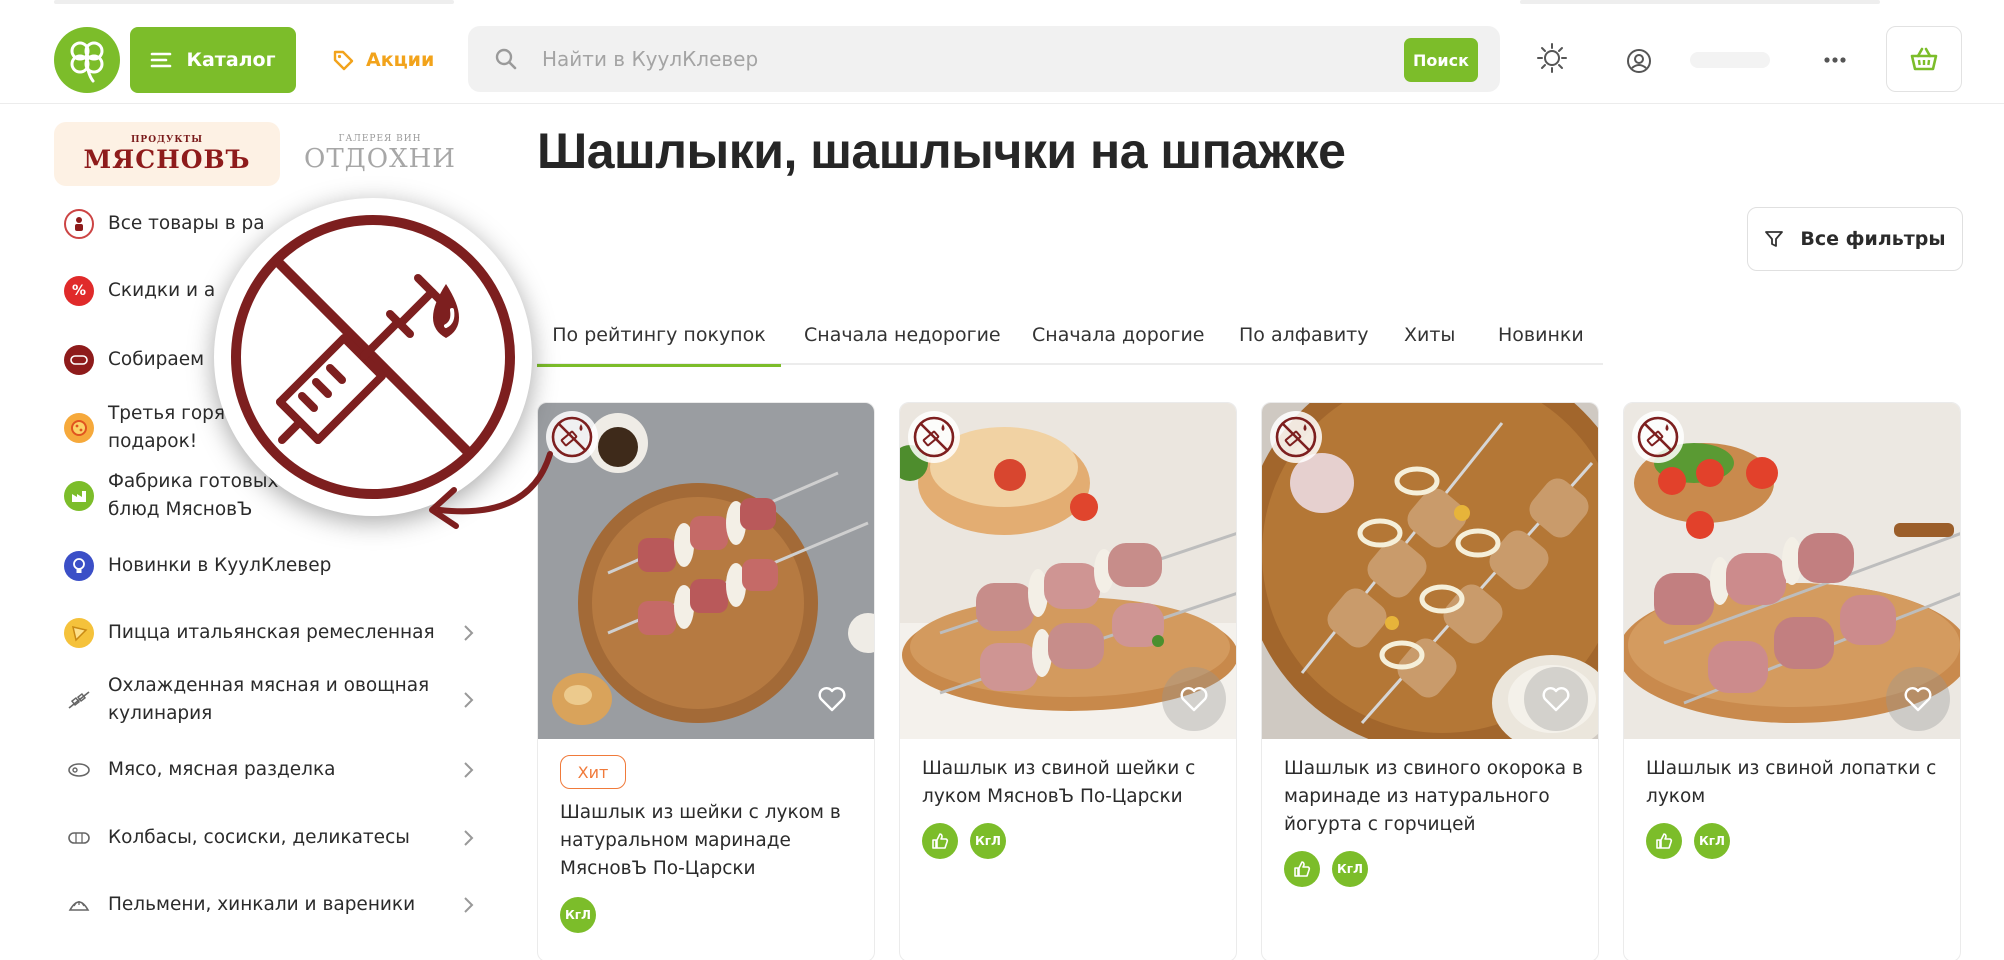  Describe the element at coordinates (254, 2) in the screenshot. I see `top-info-strip` at that location.